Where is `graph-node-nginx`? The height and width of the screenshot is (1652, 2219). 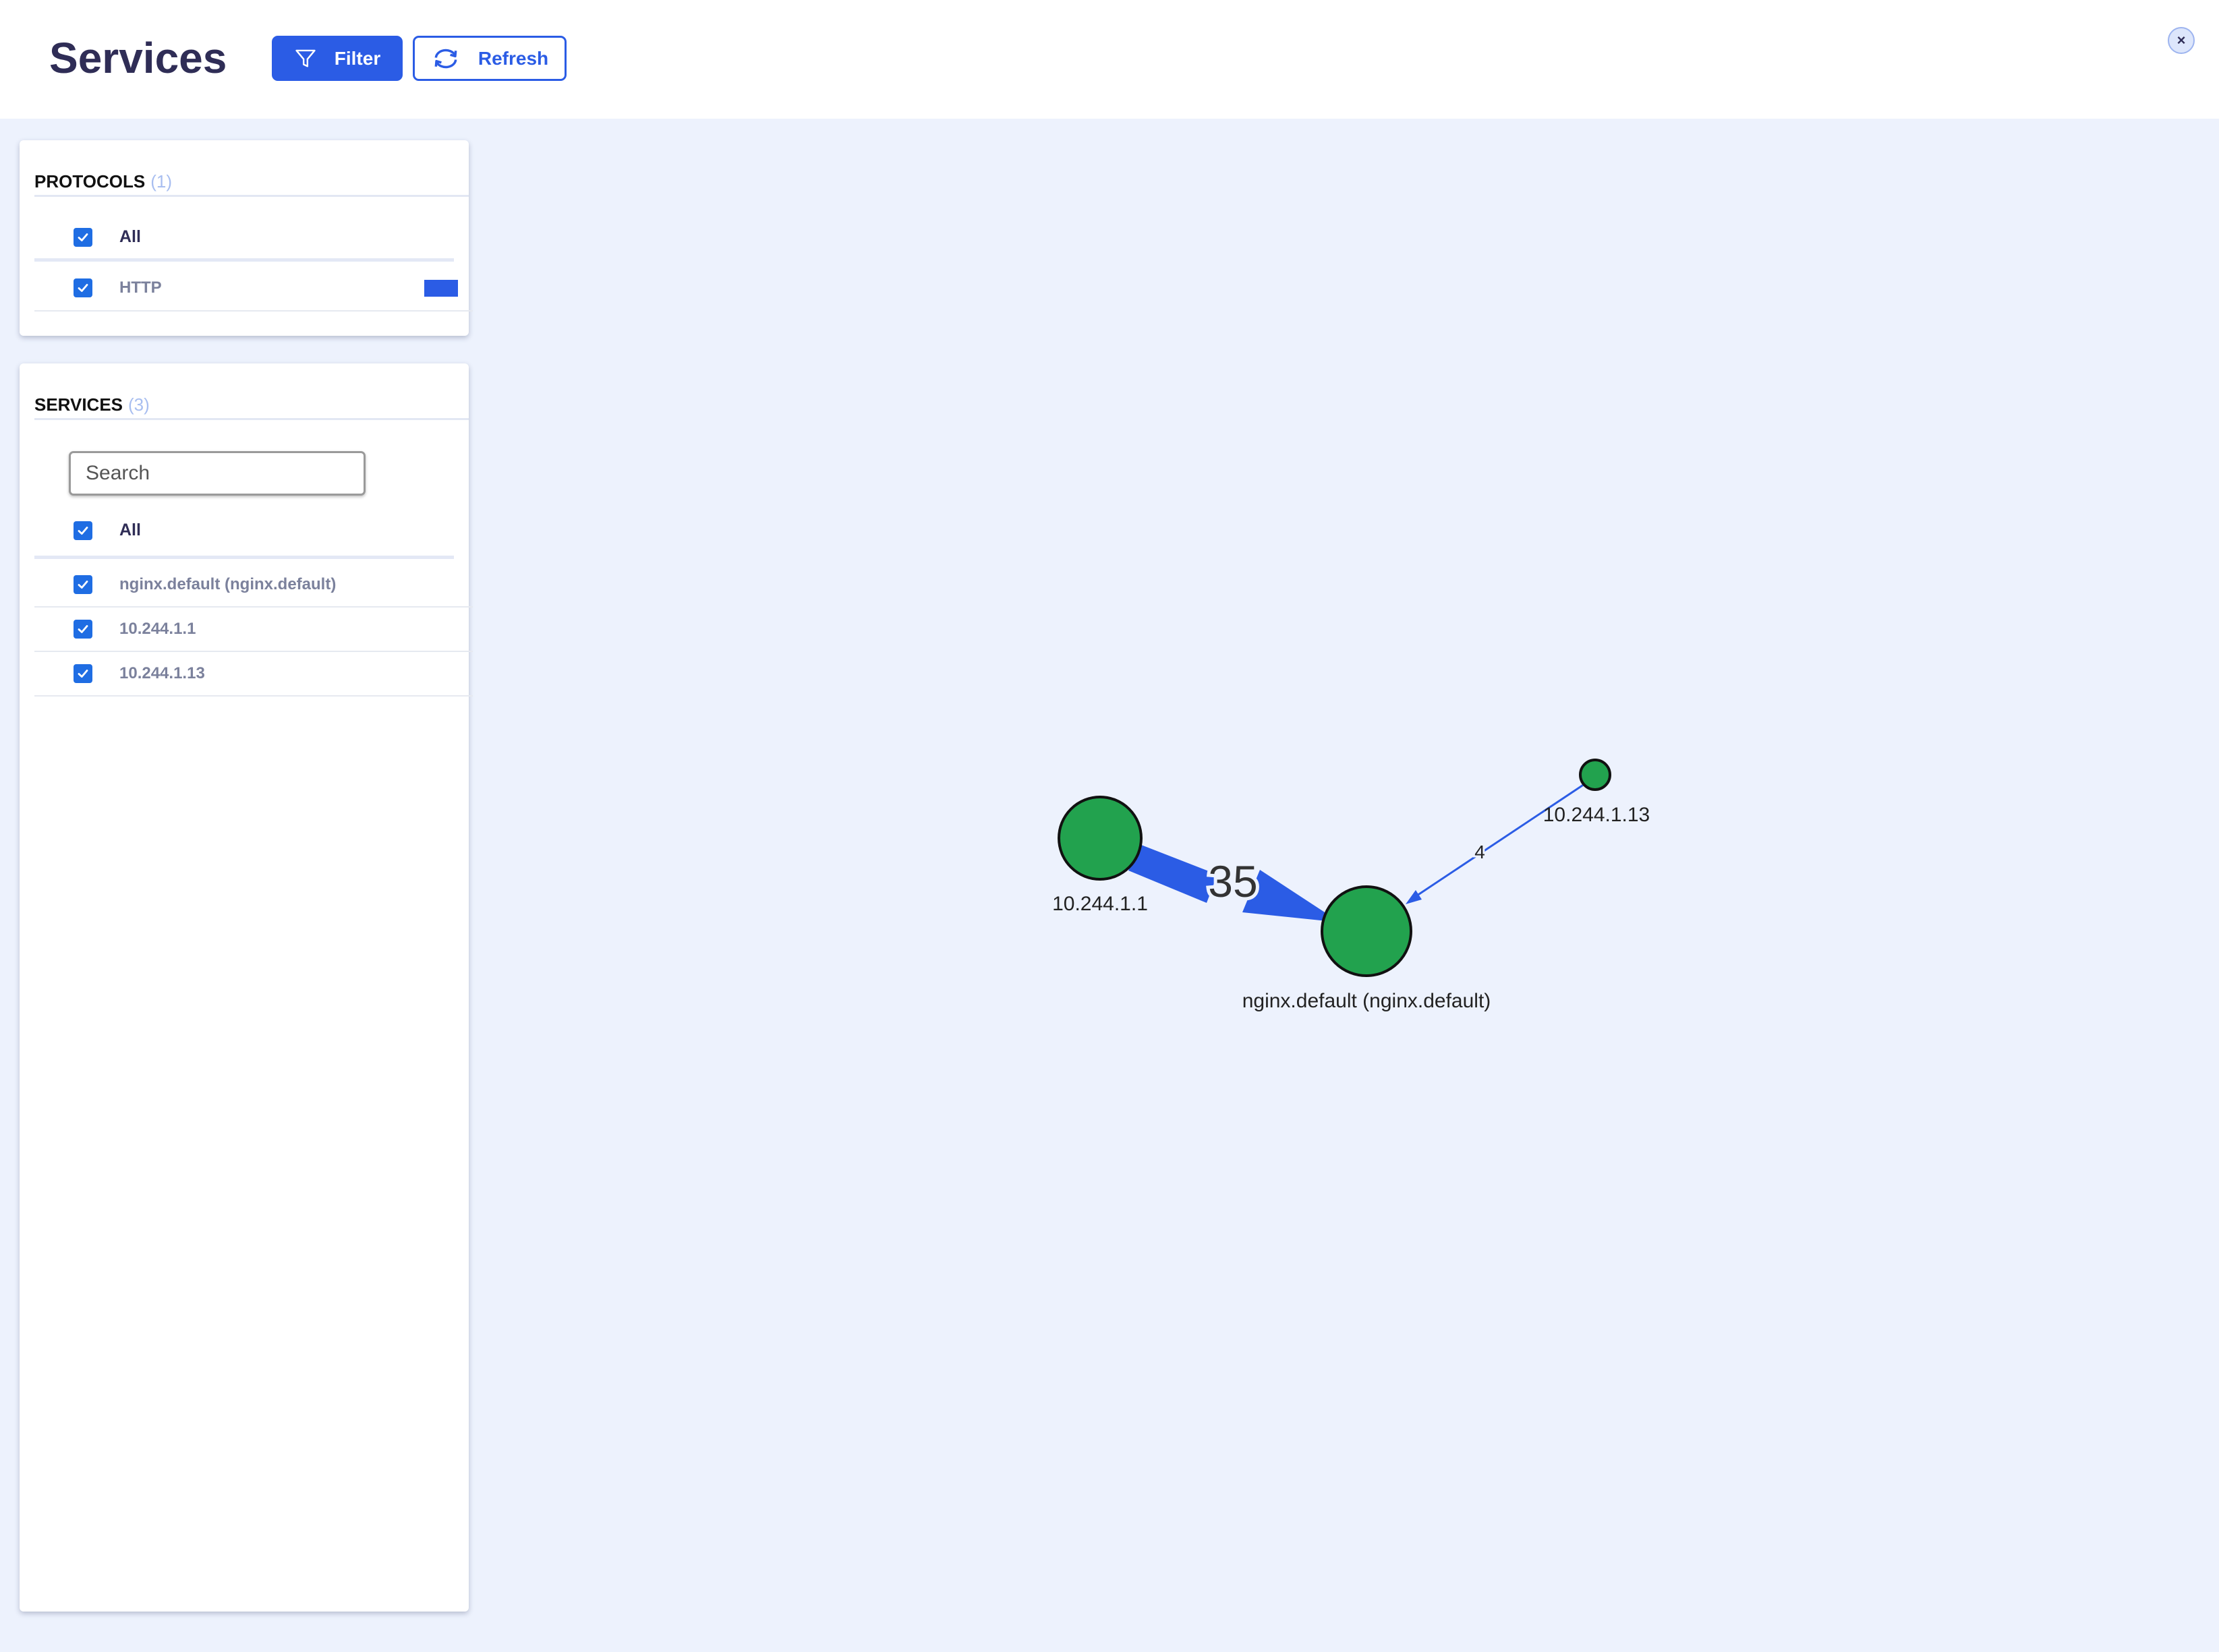
graph-node-nginx is located at coordinates (1367, 931).